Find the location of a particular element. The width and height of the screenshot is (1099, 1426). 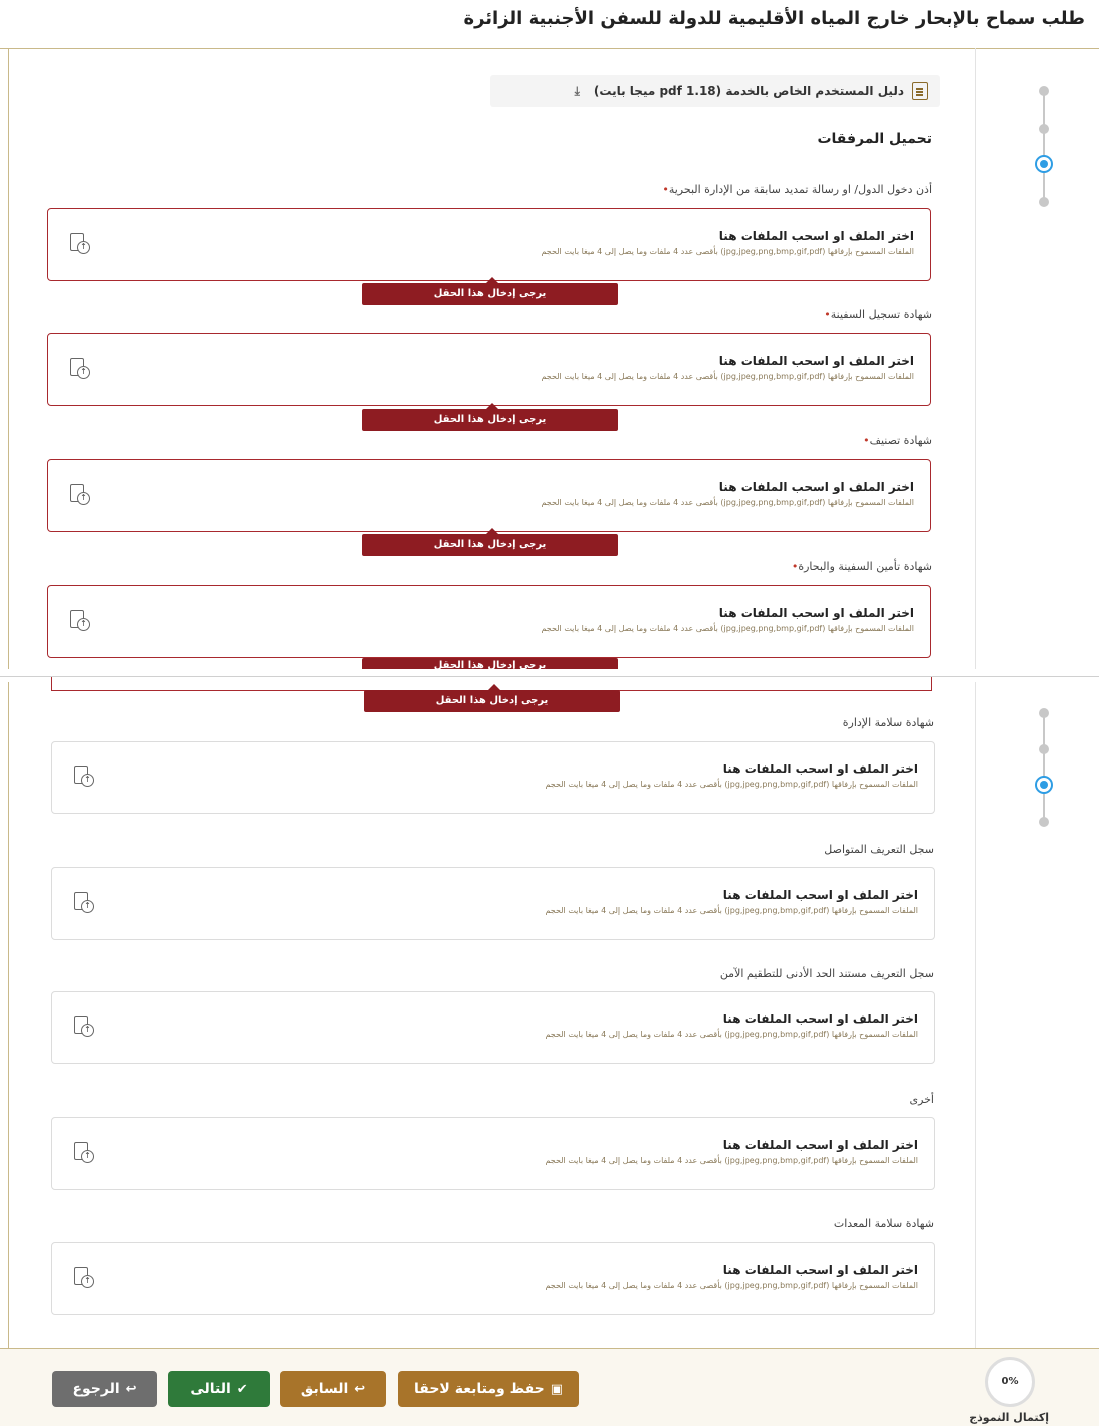

field-label: شهادة تصنيف• is located at coordinates (897, 440).